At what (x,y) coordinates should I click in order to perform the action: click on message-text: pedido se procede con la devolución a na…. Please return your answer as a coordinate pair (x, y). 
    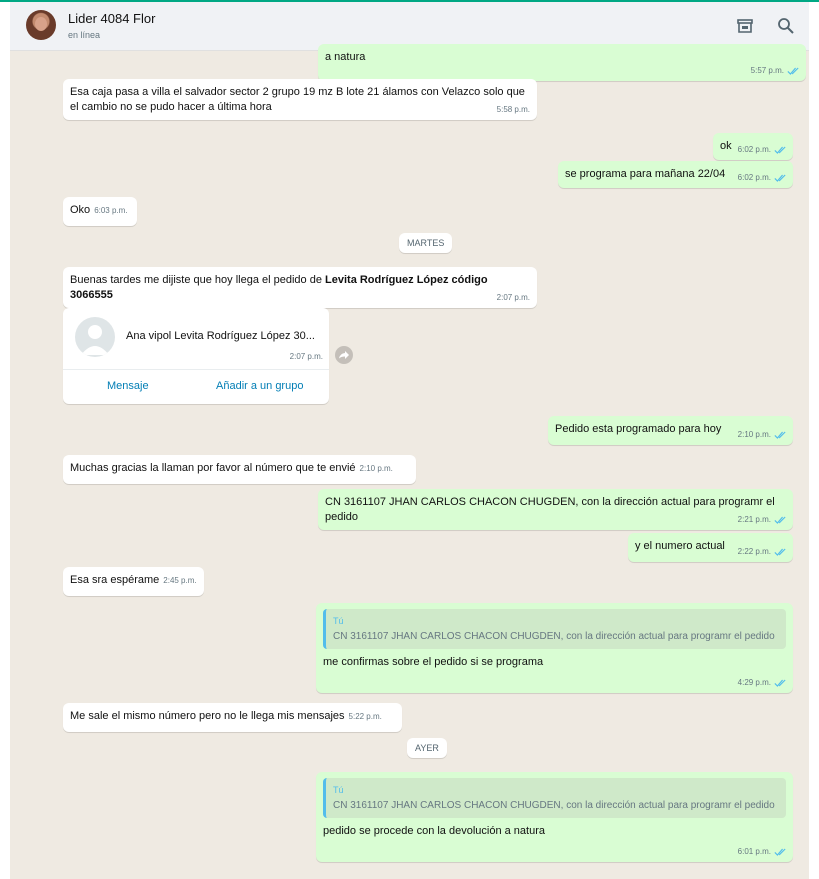
    Looking at the image, I should click on (434, 831).